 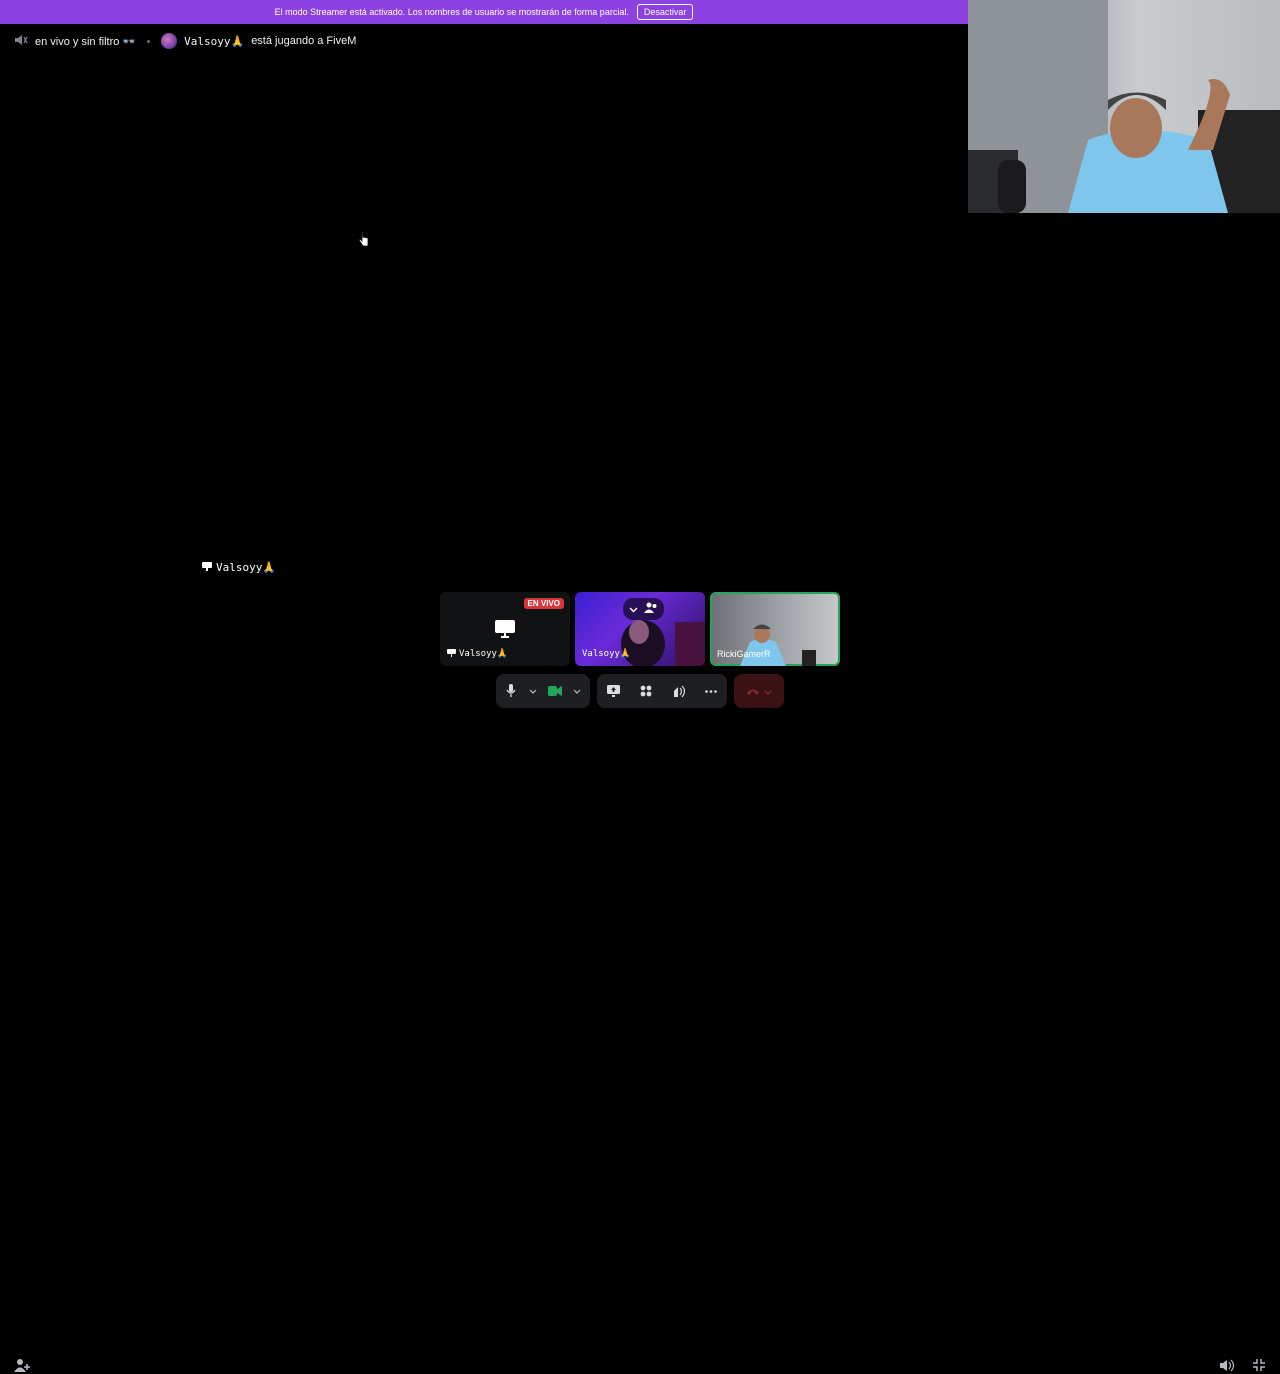 What do you see at coordinates (1227, 1365) in the screenshot?
I see `volume-icon` at bounding box center [1227, 1365].